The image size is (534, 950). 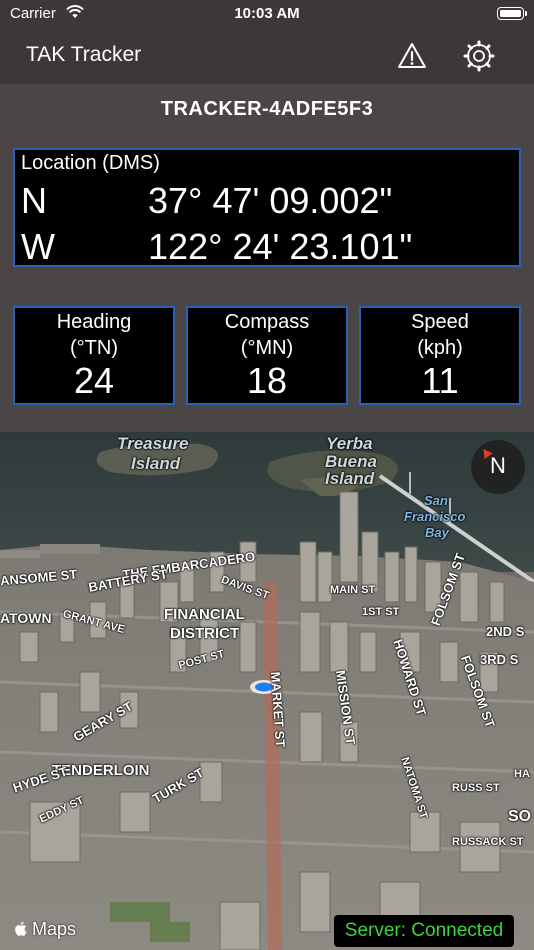 What do you see at coordinates (522, 774) in the screenshot?
I see `map-label-ha: HA` at bounding box center [522, 774].